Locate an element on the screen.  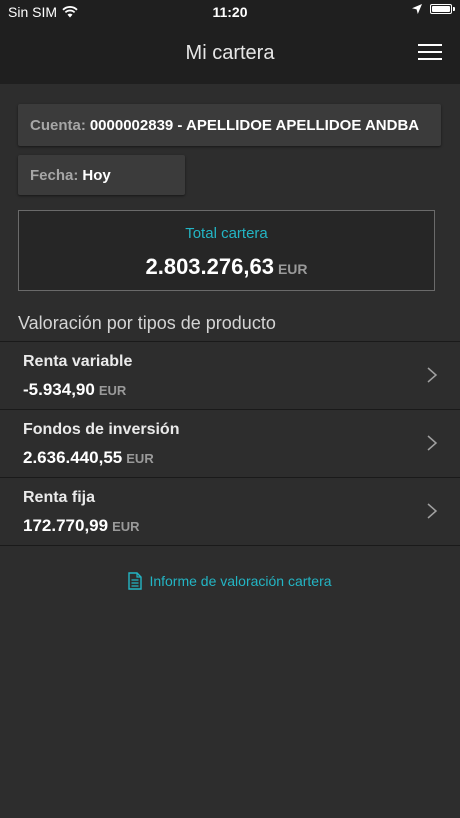
location-arrow-icon is located at coordinates (417, 9).